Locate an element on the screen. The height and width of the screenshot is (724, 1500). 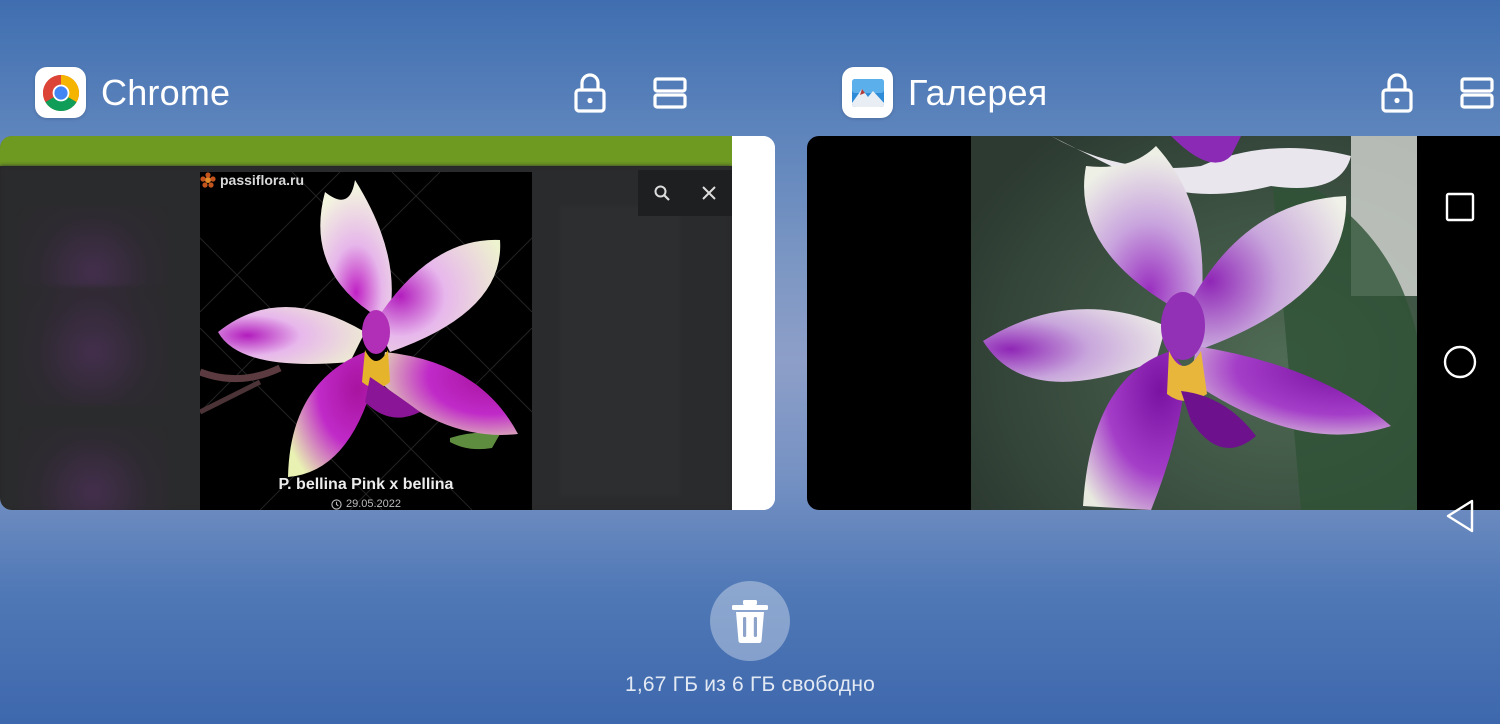
chrome-icon is located at coordinates (60, 92).